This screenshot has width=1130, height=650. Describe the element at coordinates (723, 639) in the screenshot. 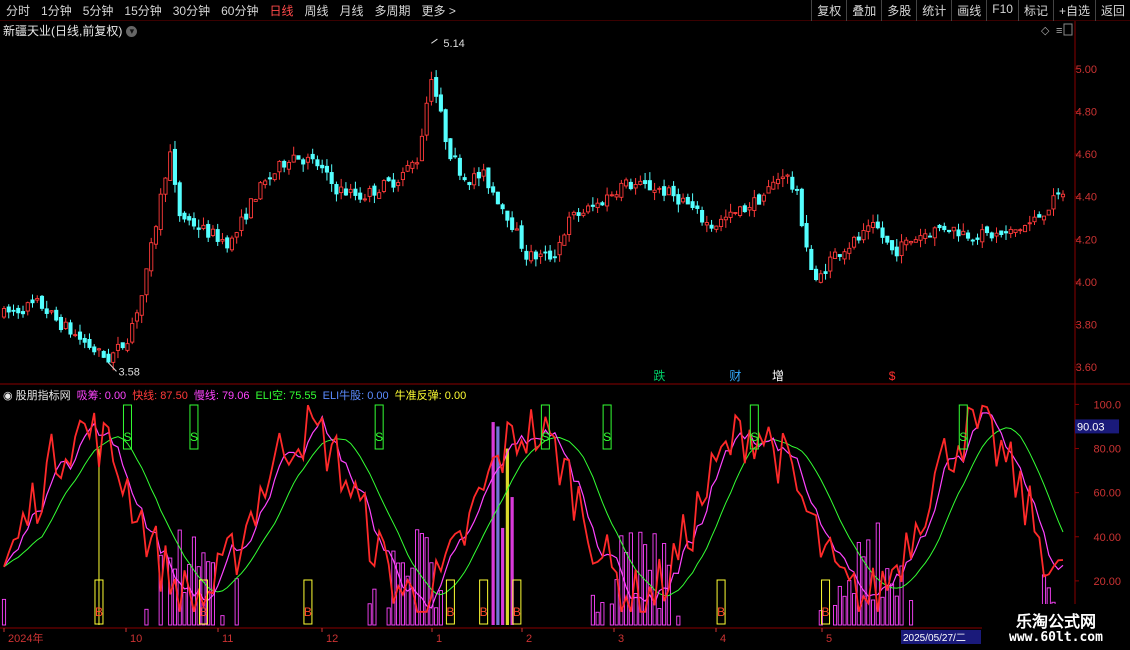

I see `date-tick-label-7: 4` at that location.